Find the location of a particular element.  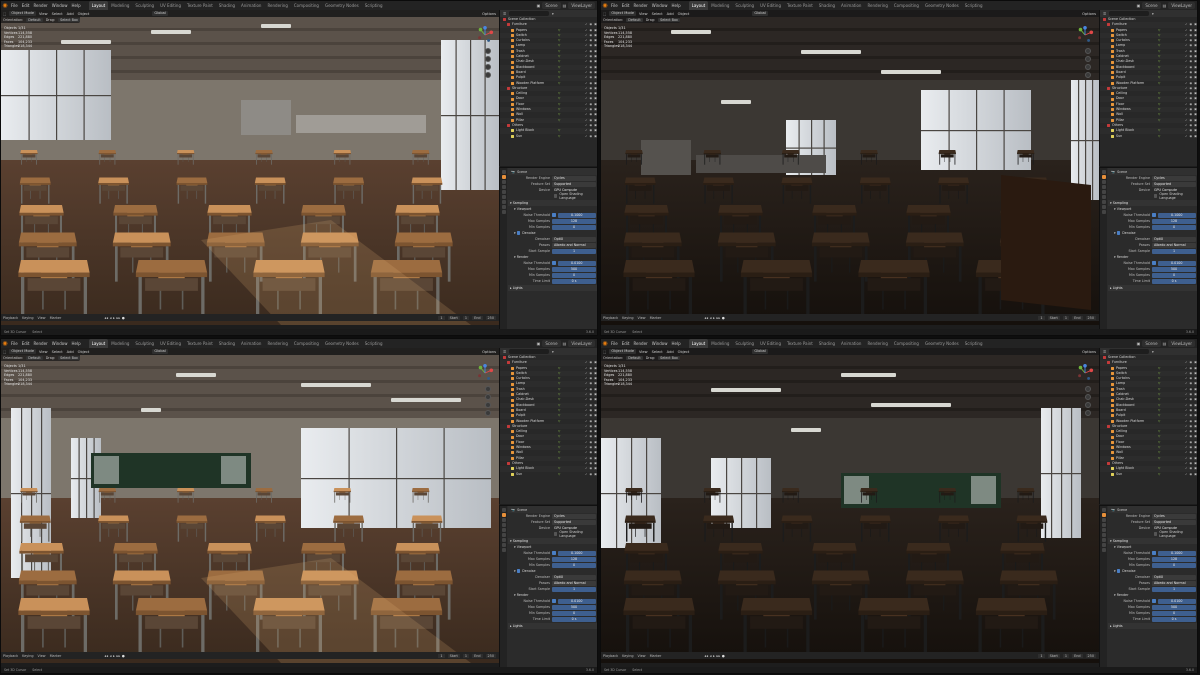

filter-icon: ▾ is located at coordinates (1153, 14).